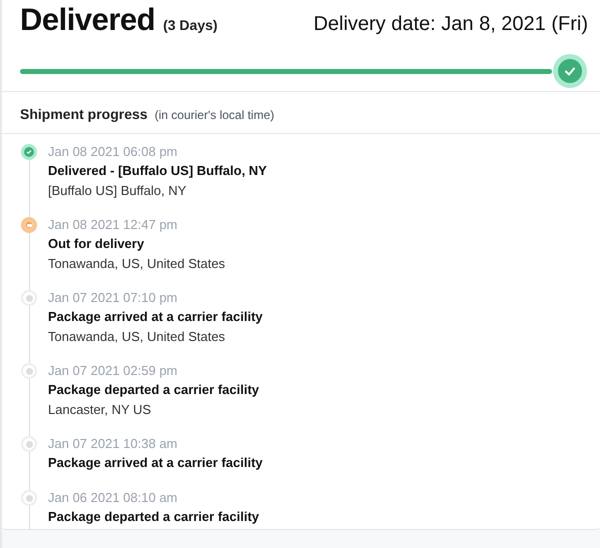 Image resolution: width=600 pixels, height=548 pixels. What do you see at coordinates (450, 24) in the screenshot?
I see `delivery-date: Delivery date: Jan 8, 2021 (Fri)` at bounding box center [450, 24].